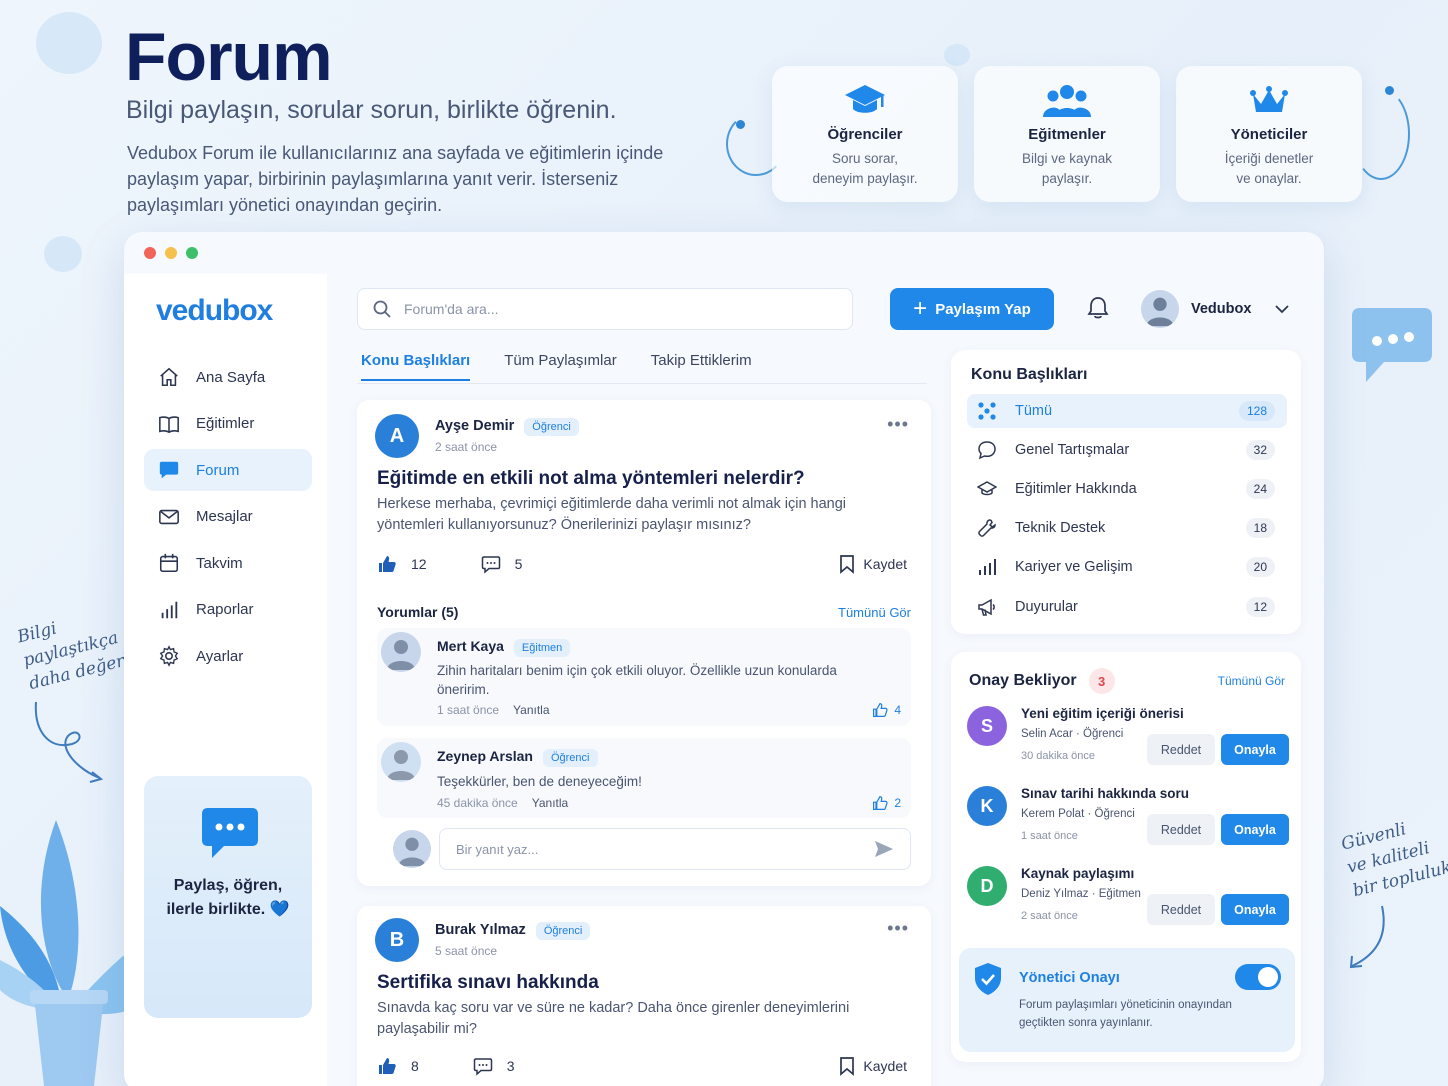 Image resolution: width=1448 pixels, height=1086 pixels. What do you see at coordinates (972, 309) in the screenshot?
I see `share-post-button: + Paylaşım Yap` at bounding box center [972, 309].